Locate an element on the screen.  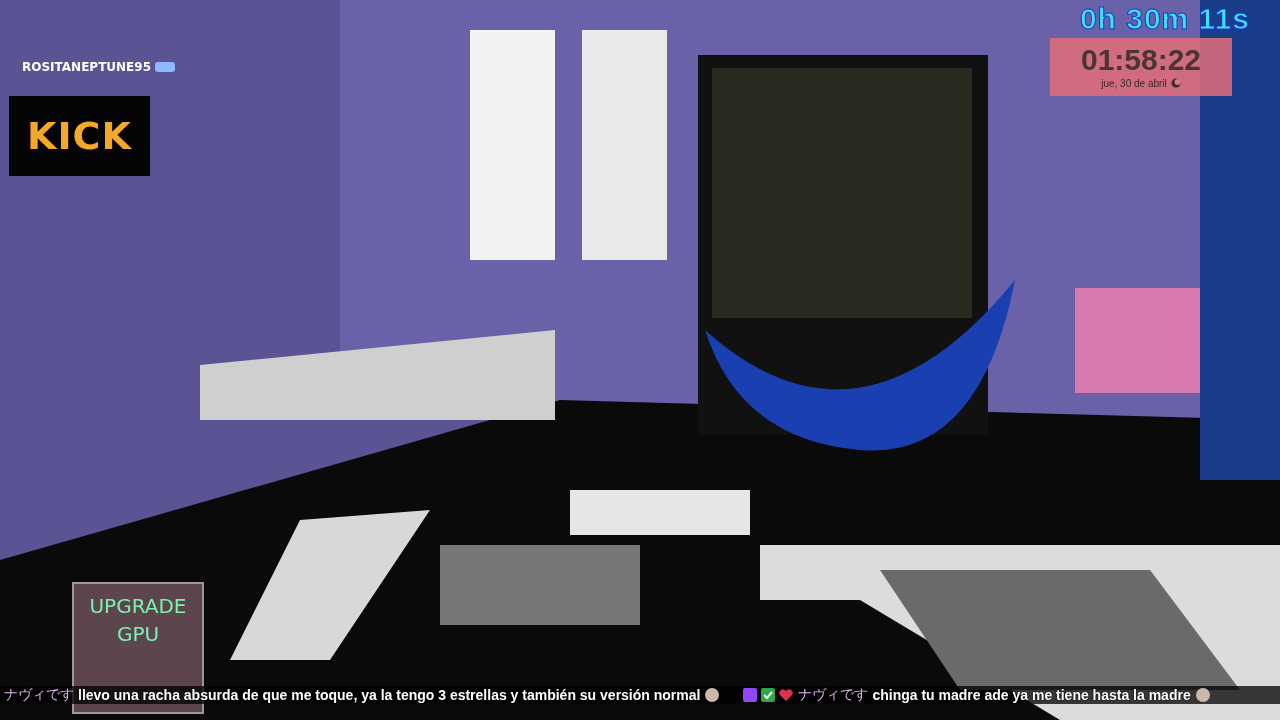
heart-icon is located at coordinates (786, 695).